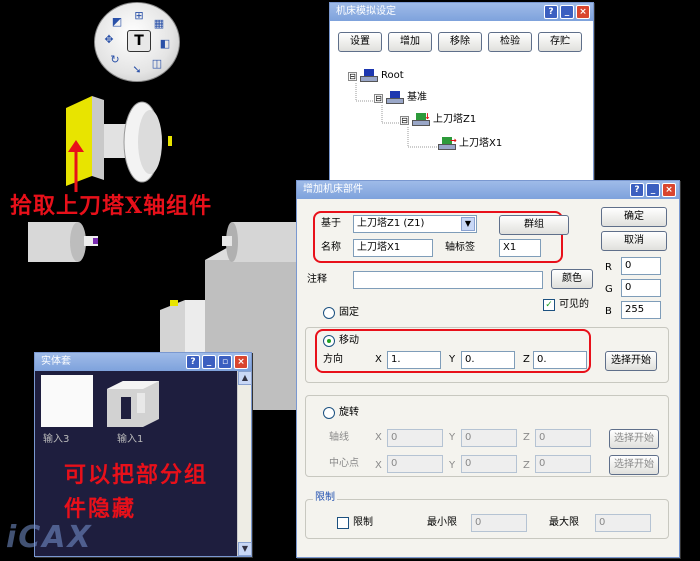 The width and height of the screenshot is (700, 561). I want to click on dir-z-label: Z, so click(526, 359).